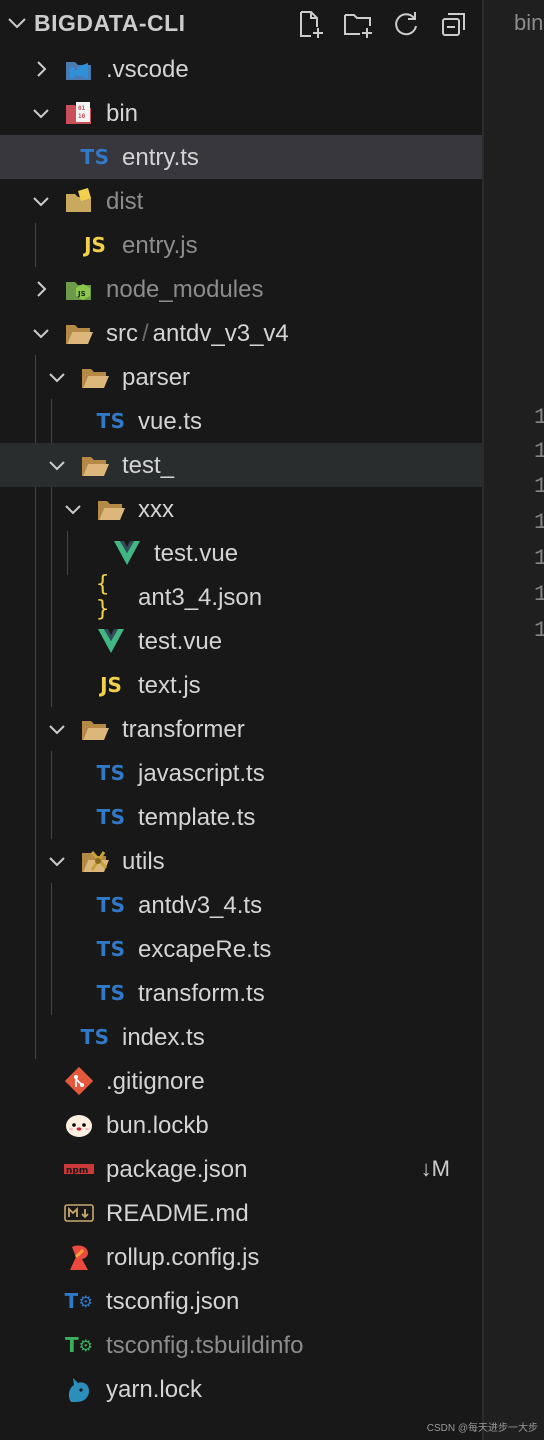  I want to click on folder-segment-src: src, so click(122, 333).